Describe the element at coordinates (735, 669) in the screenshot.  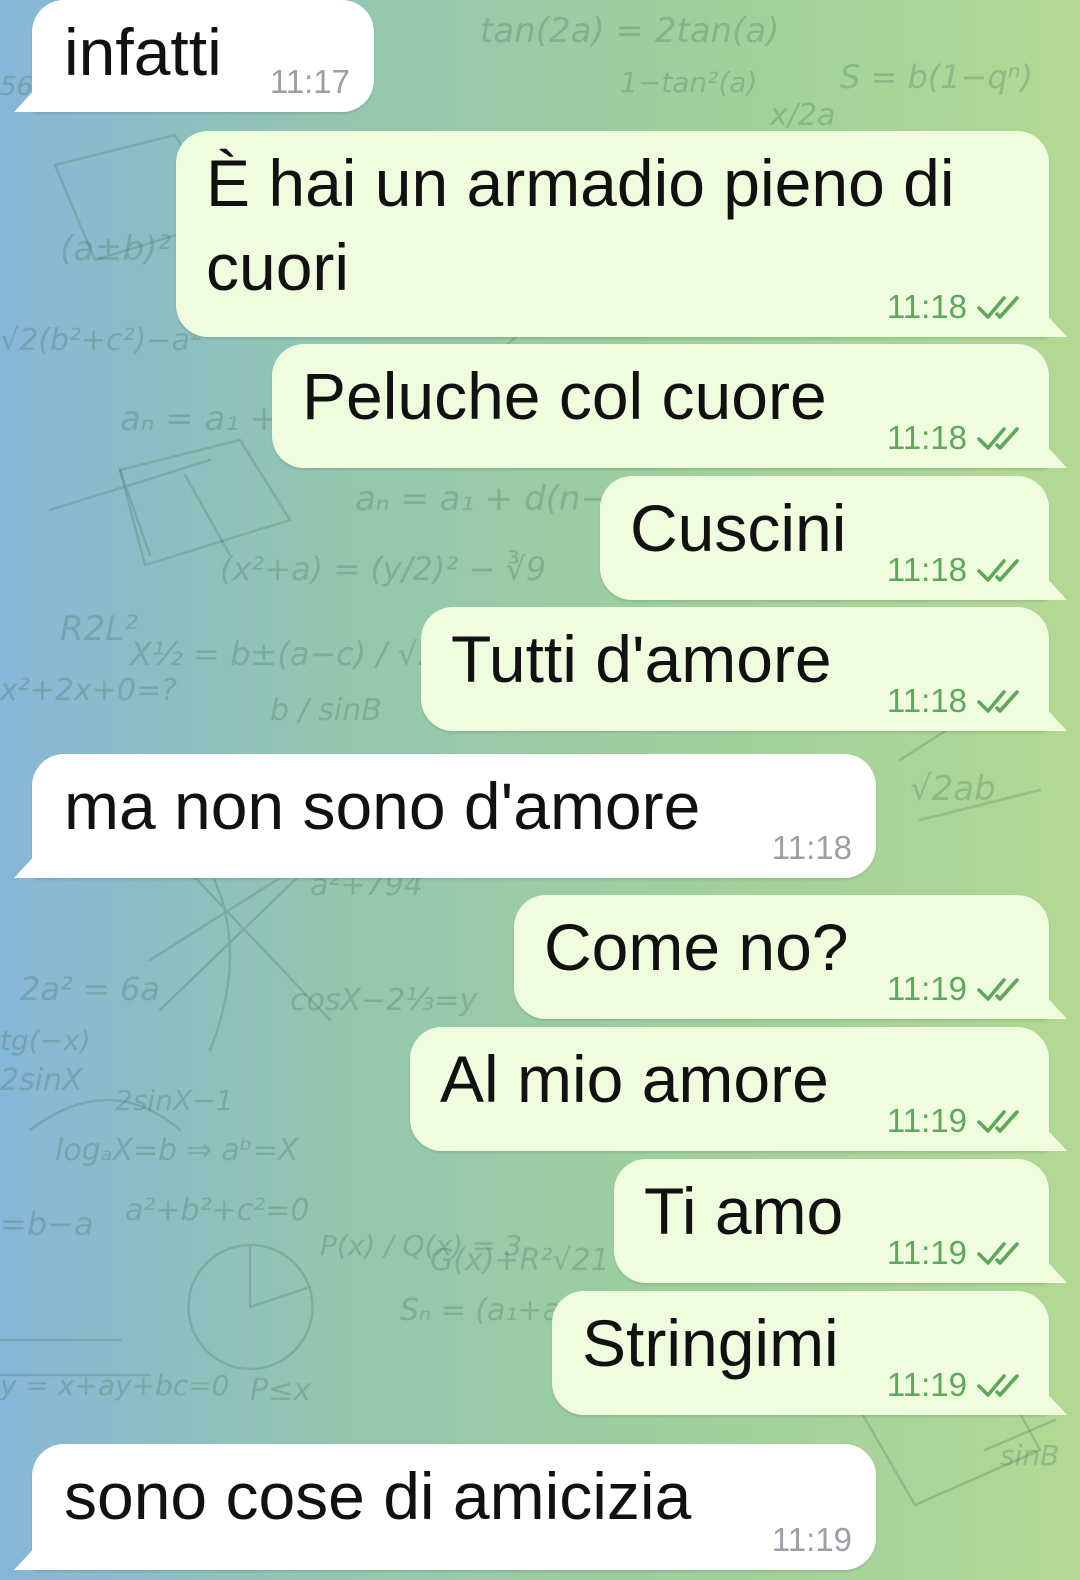
I see `outgoing-message-bubble: Tutti d'amore 11:18` at that location.